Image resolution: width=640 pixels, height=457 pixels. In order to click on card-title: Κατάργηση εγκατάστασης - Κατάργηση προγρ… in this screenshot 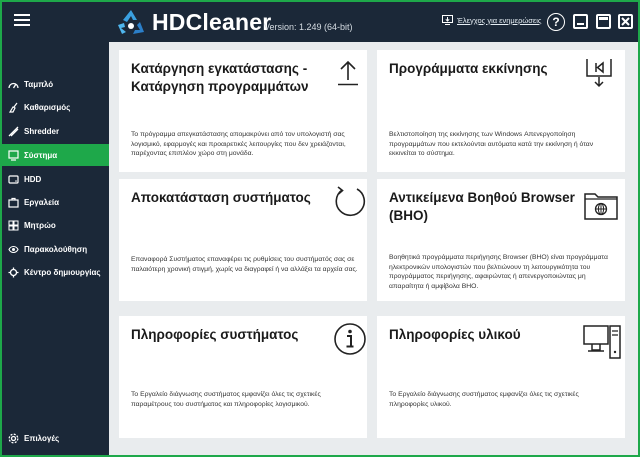, I will do `click(220, 77)`.